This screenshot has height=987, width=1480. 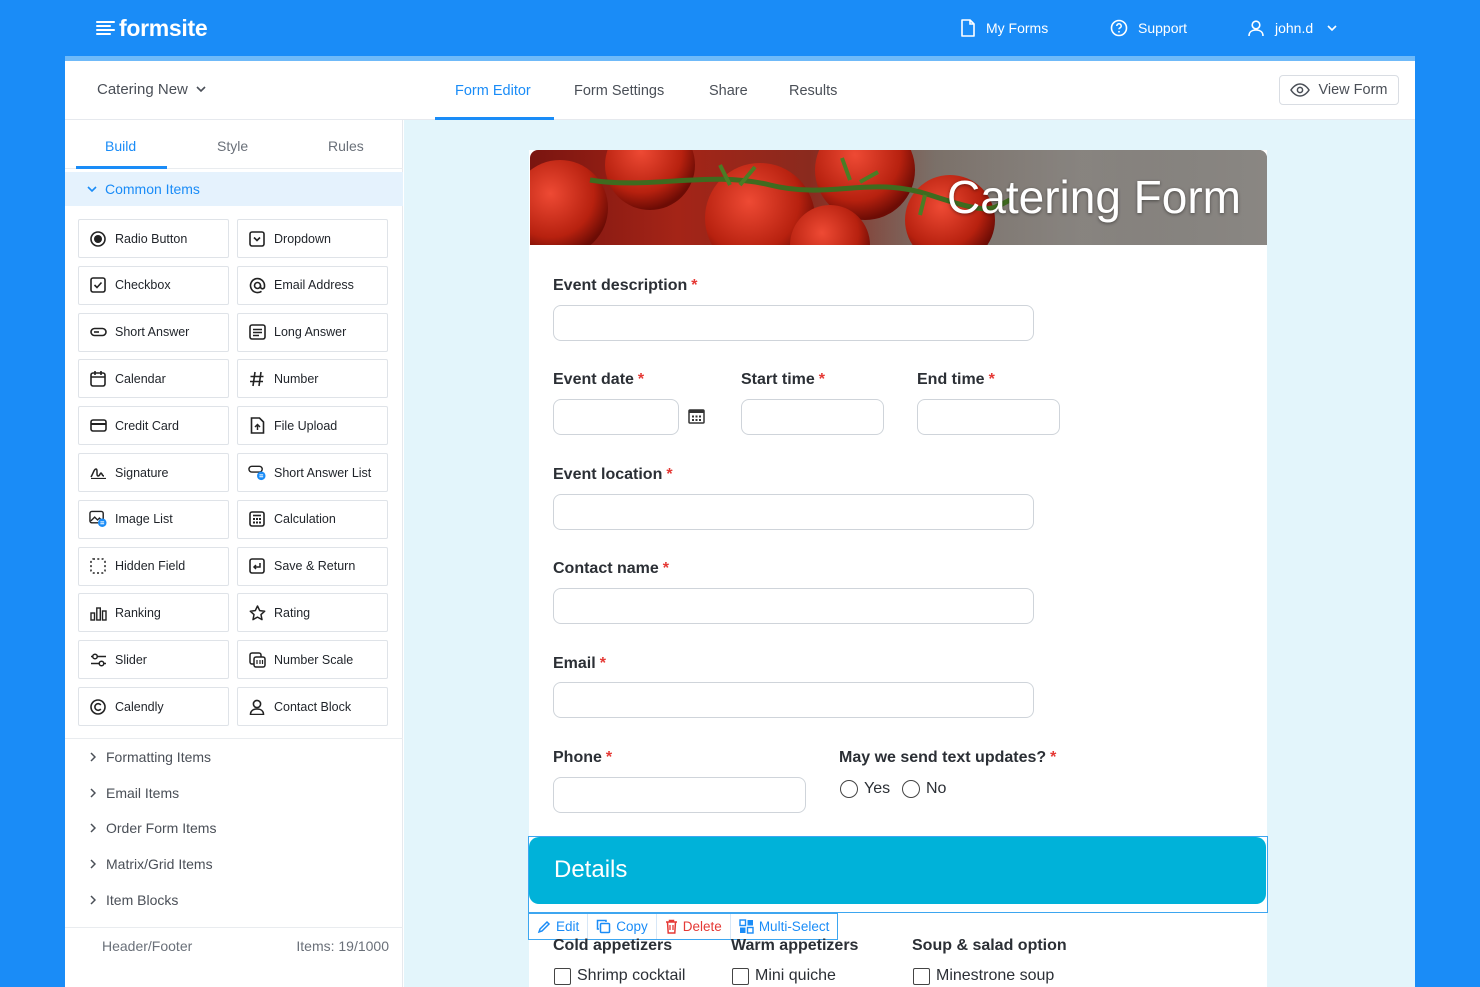 I want to click on delete-button: Delete, so click(x=694, y=926).